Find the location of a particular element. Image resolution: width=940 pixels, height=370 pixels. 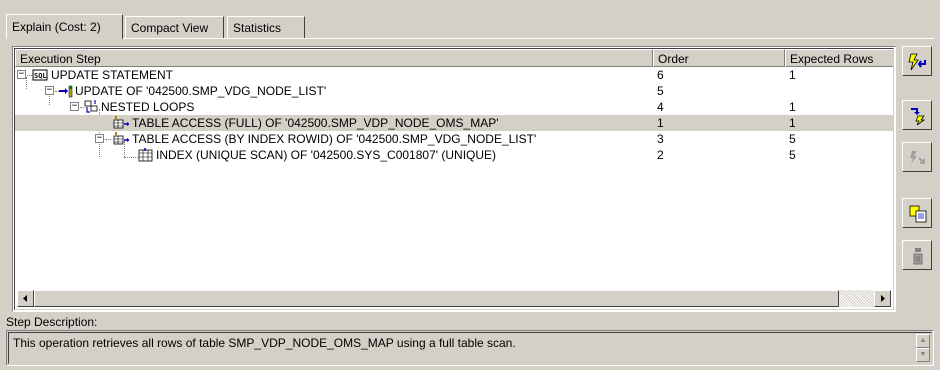

step-prev-button is located at coordinates (917, 157).